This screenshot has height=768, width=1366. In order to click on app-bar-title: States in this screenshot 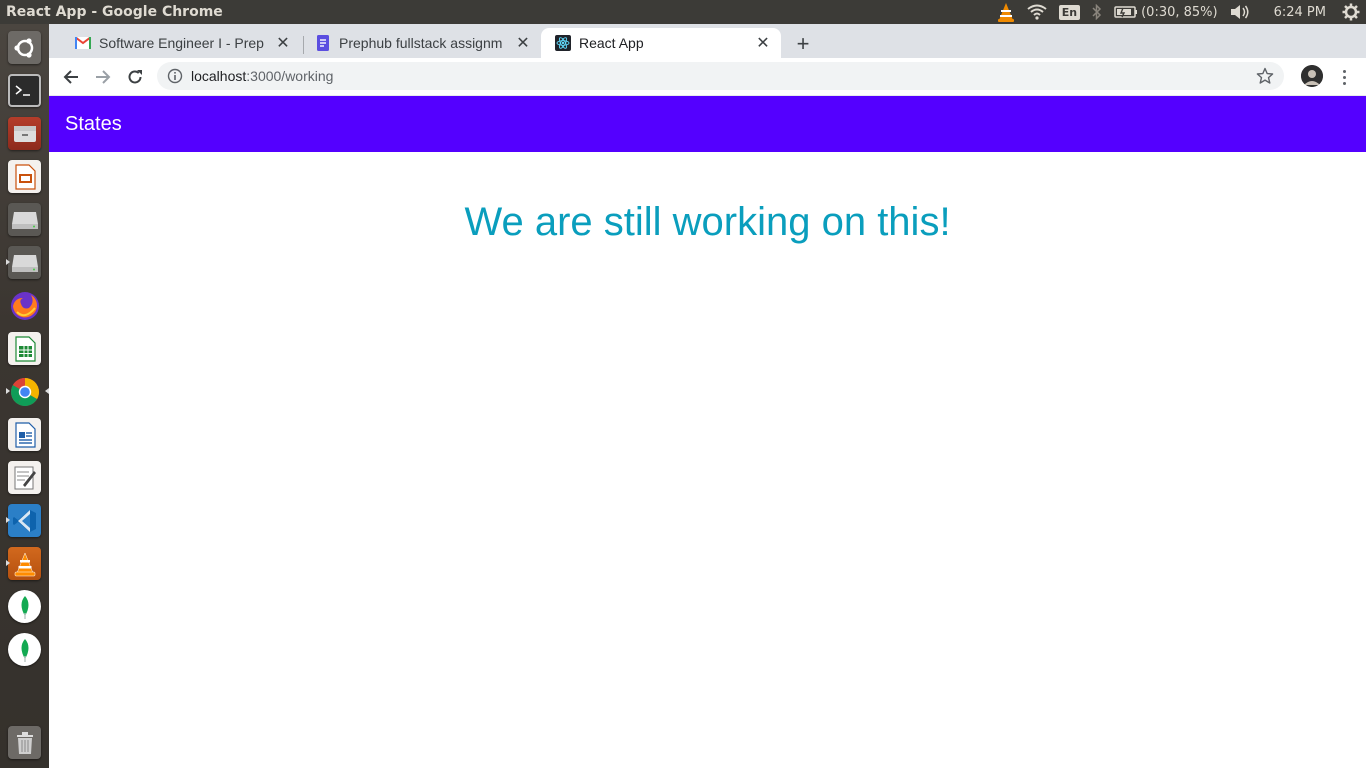, I will do `click(93, 124)`.